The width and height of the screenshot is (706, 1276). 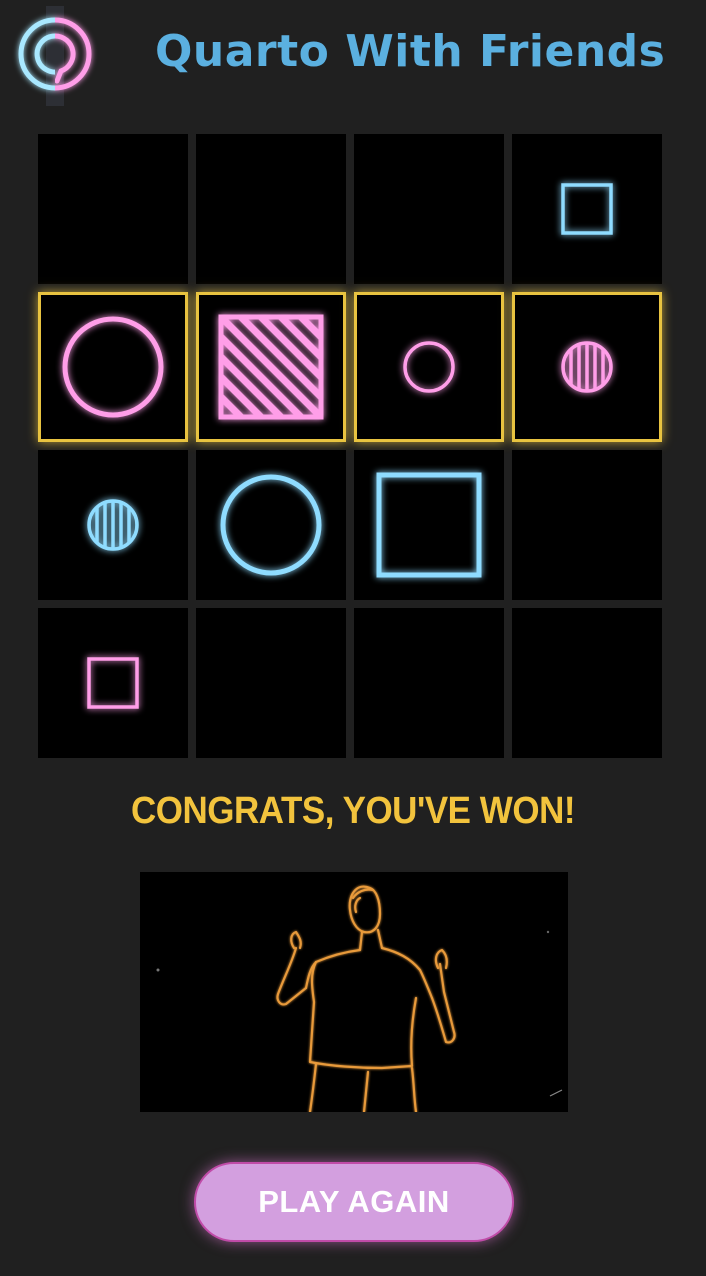 I want to click on app-title: Quarto With Friends, so click(x=410, y=51).